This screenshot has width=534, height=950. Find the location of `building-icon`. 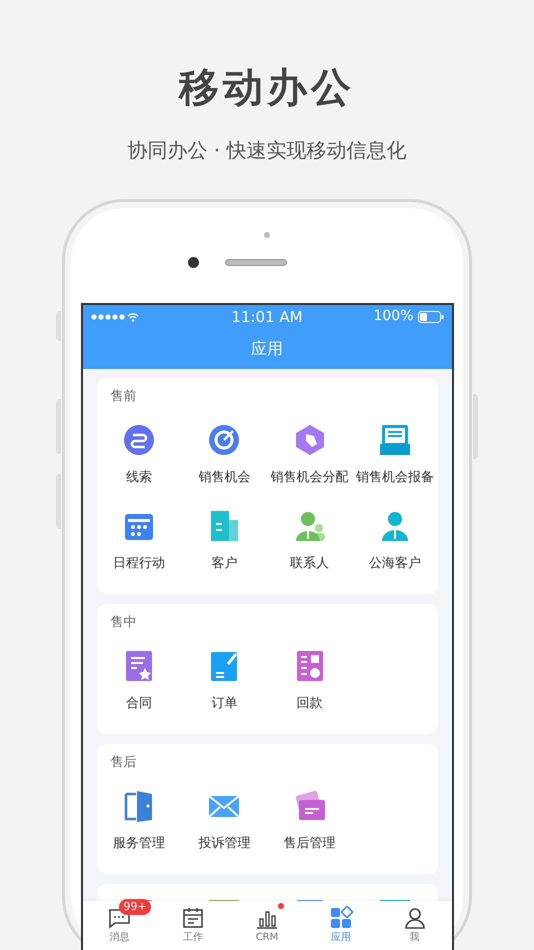

building-icon is located at coordinates (224, 526).